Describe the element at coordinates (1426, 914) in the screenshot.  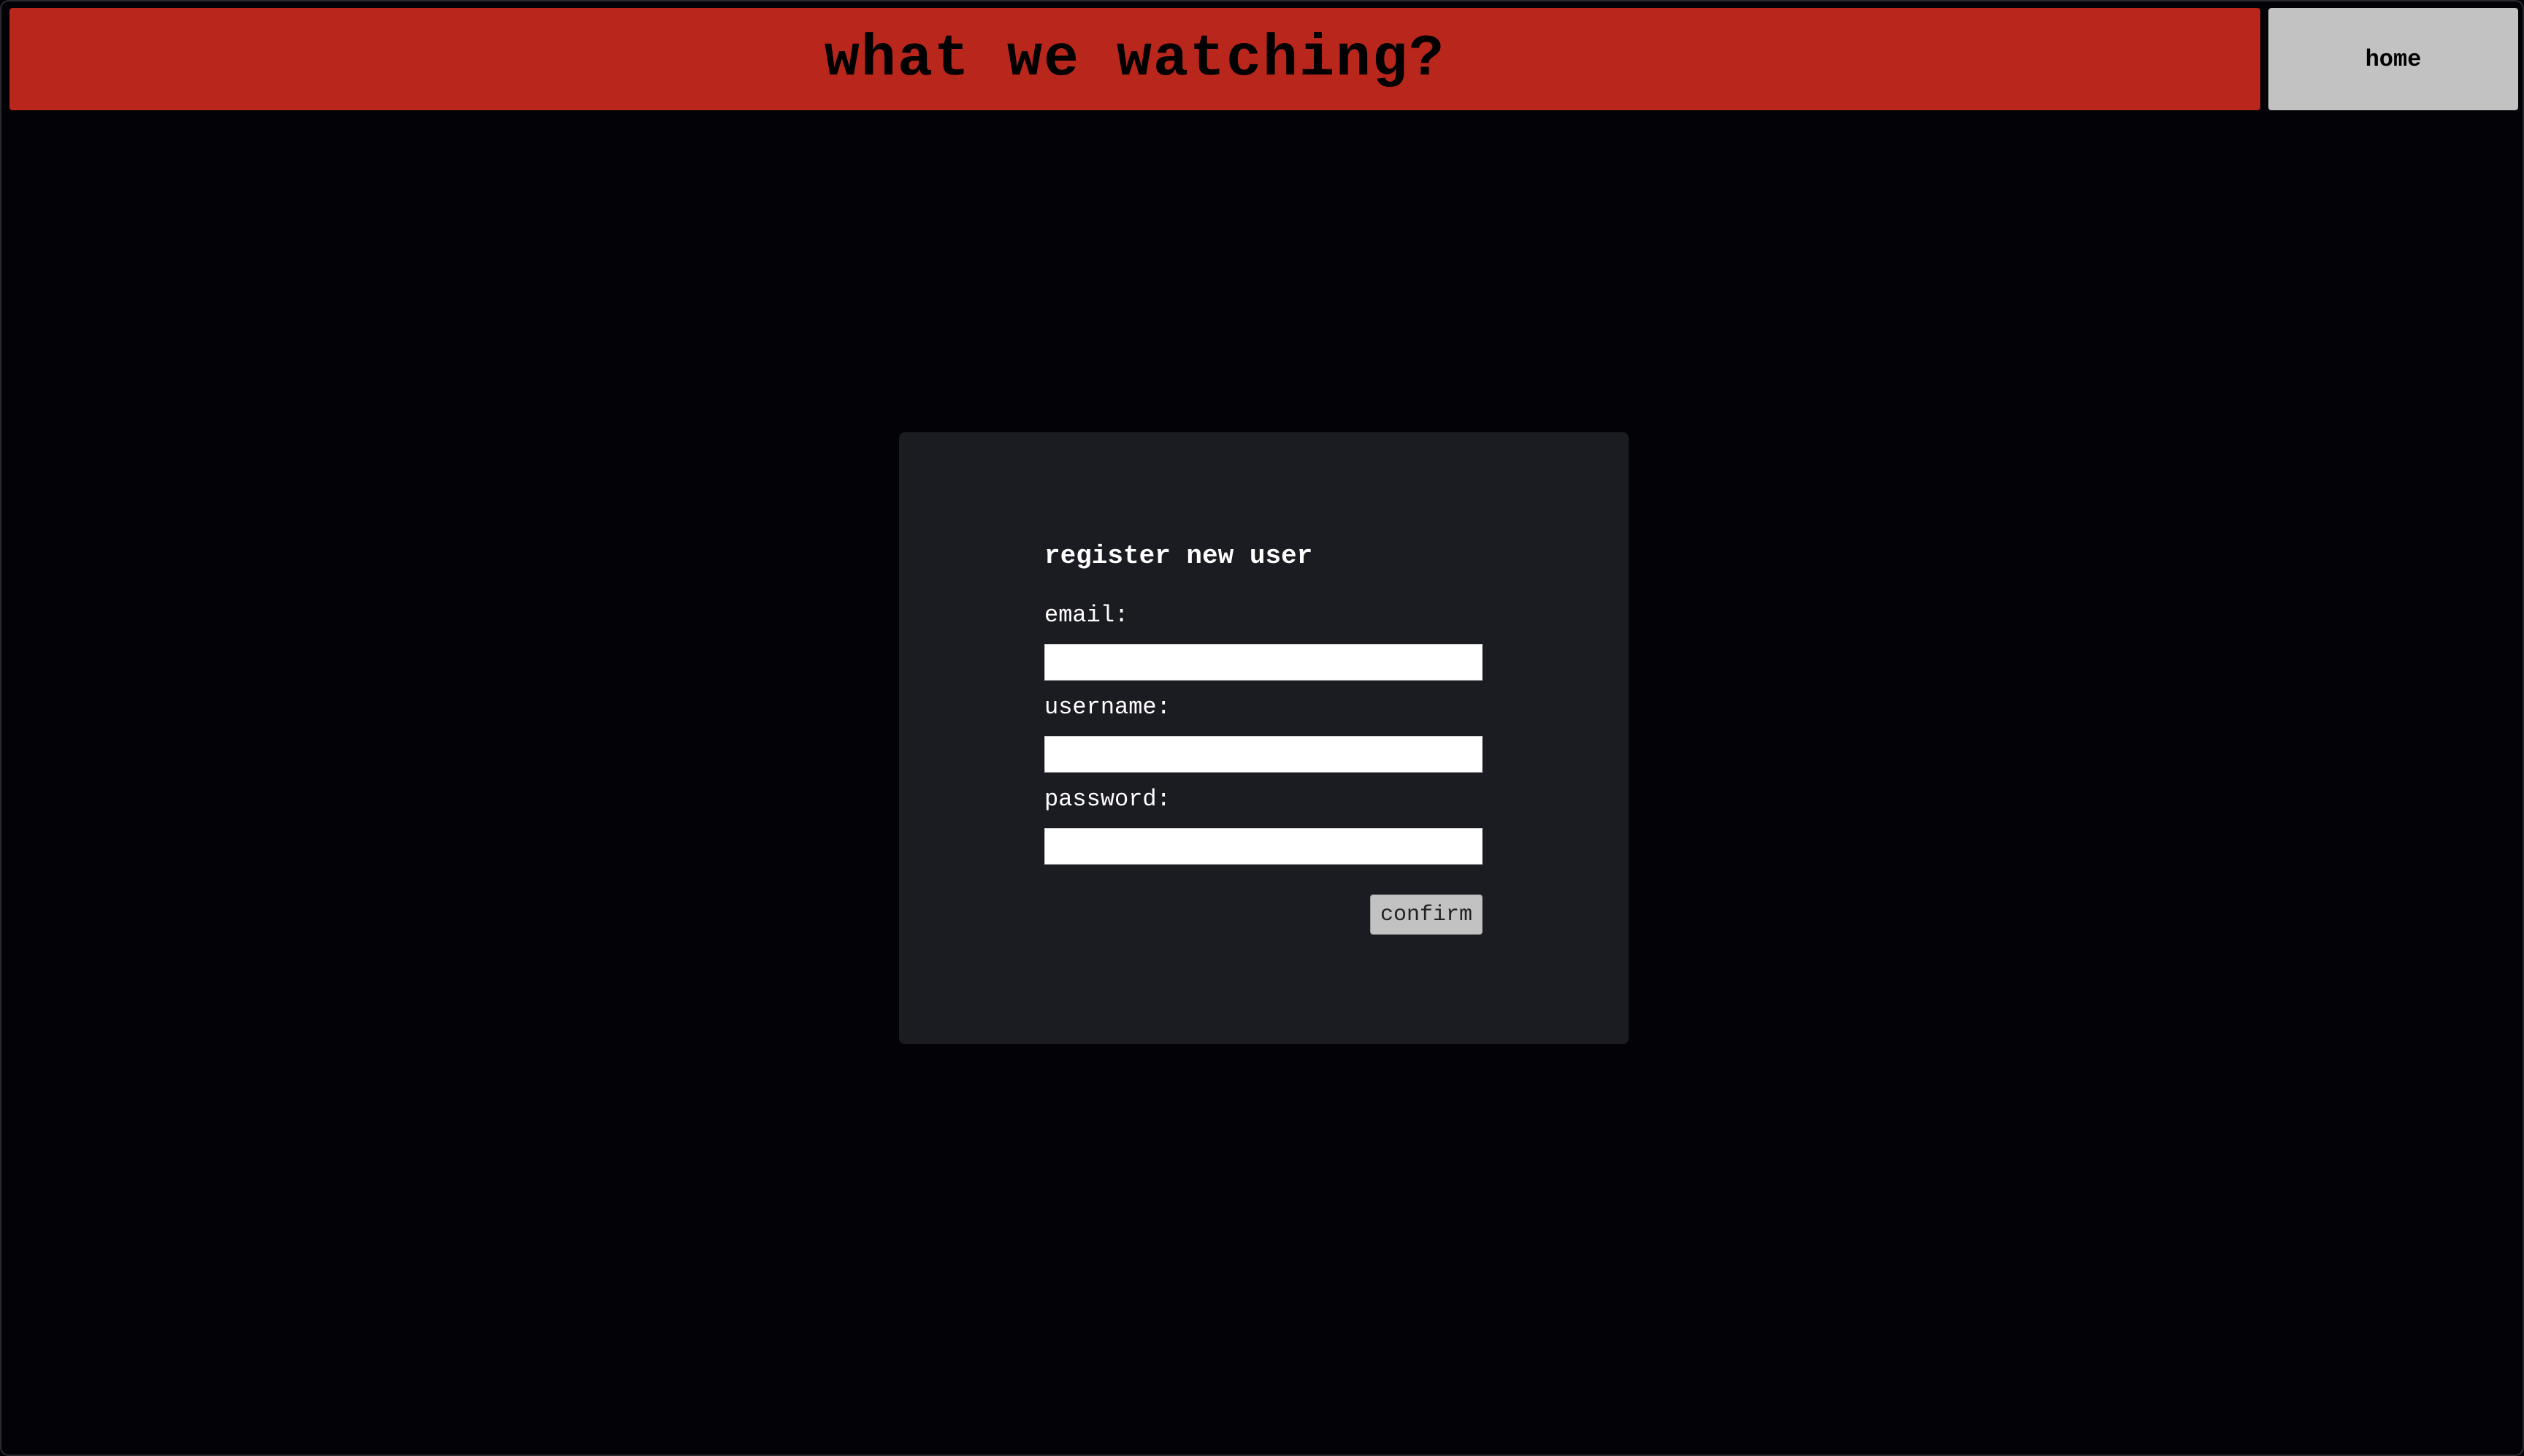
I see `confirm-button: confirm` at that location.